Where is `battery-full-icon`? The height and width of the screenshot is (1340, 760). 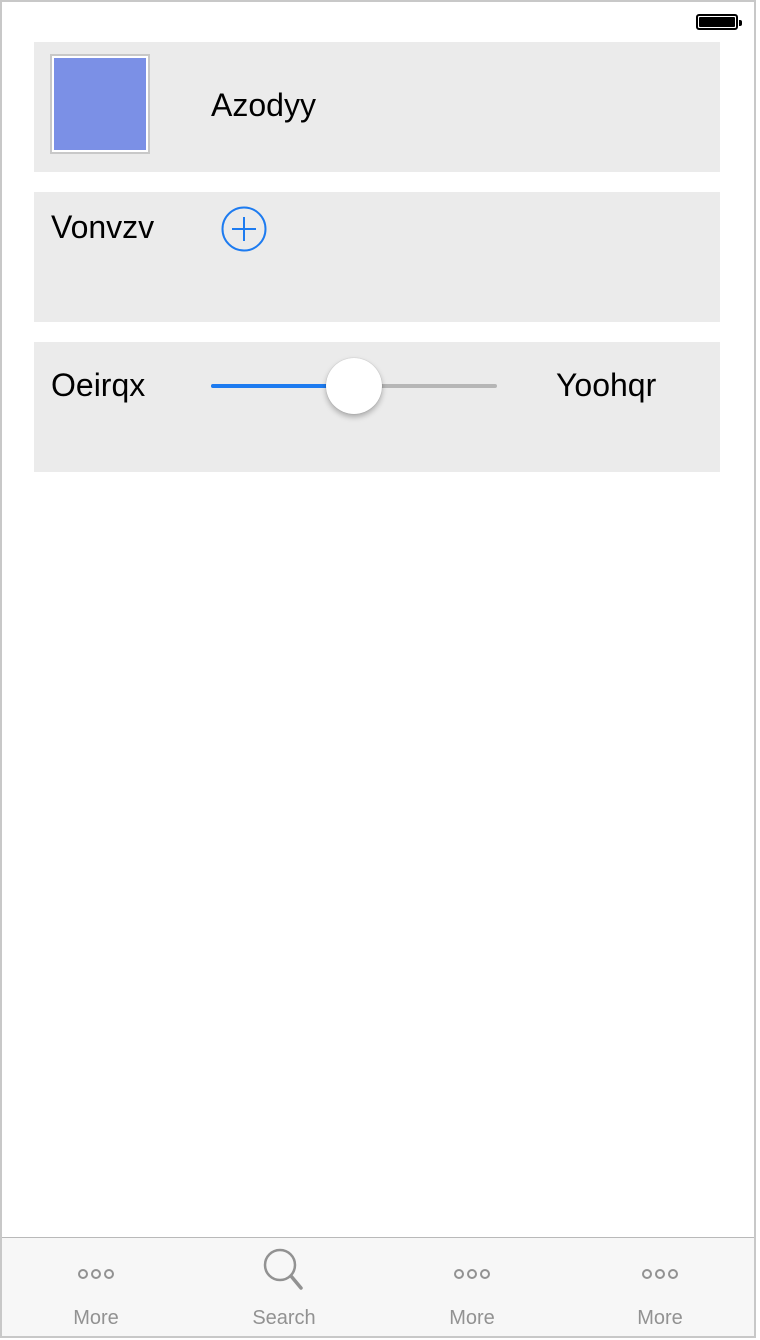 battery-full-icon is located at coordinates (719, 22).